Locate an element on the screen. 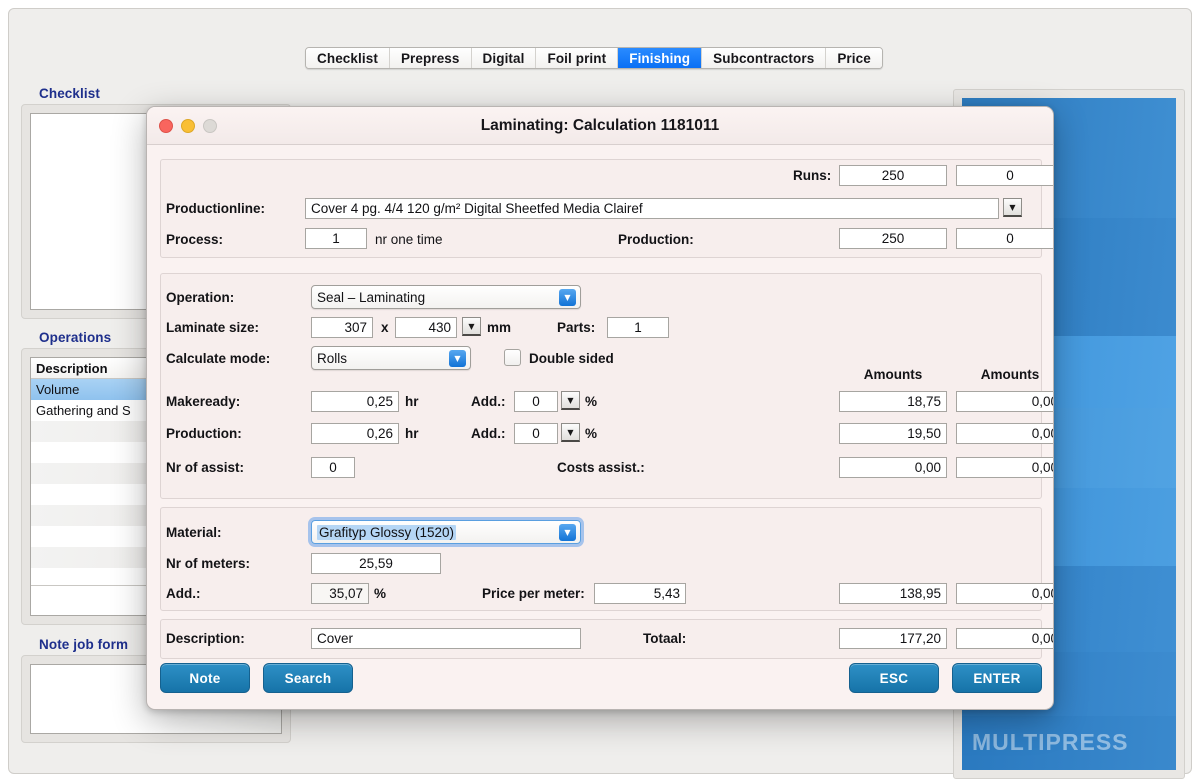  process-suffix-label: nr one time is located at coordinates (409, 239).